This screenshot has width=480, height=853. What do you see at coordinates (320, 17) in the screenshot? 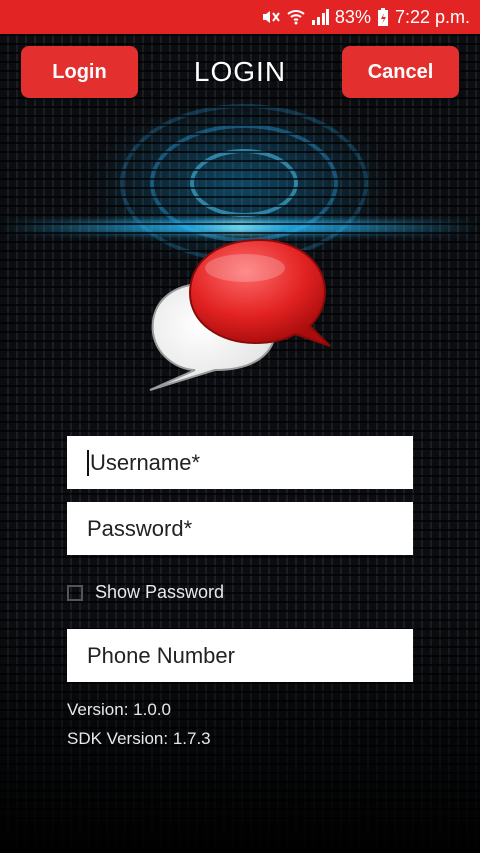
I see `signal-icon` at bounding box center [320, 17].